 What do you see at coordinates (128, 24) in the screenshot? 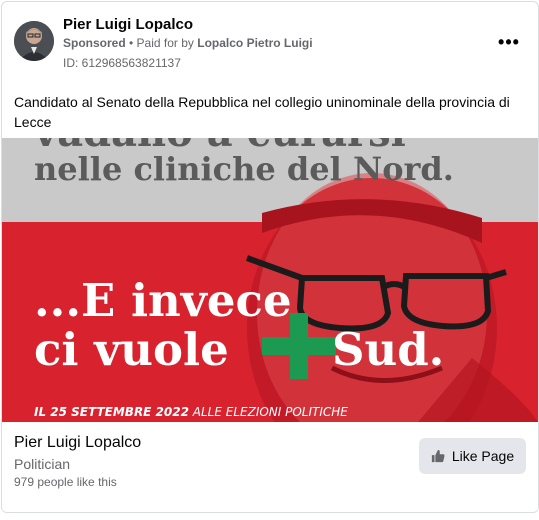
I see `page-name: Pier Luigi Lopalco` at bounding box center [128, 24].